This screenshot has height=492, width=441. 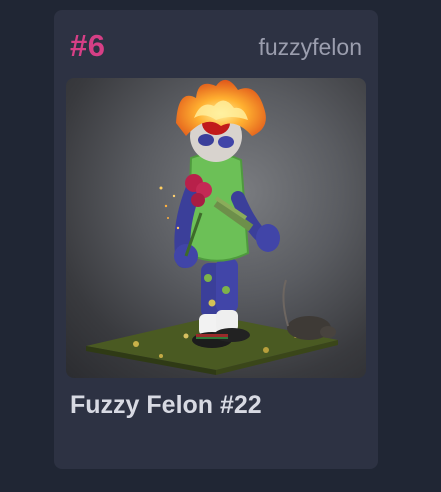 I want to click on owner-link: fuzzyfelon, so click(x=310, y=47).